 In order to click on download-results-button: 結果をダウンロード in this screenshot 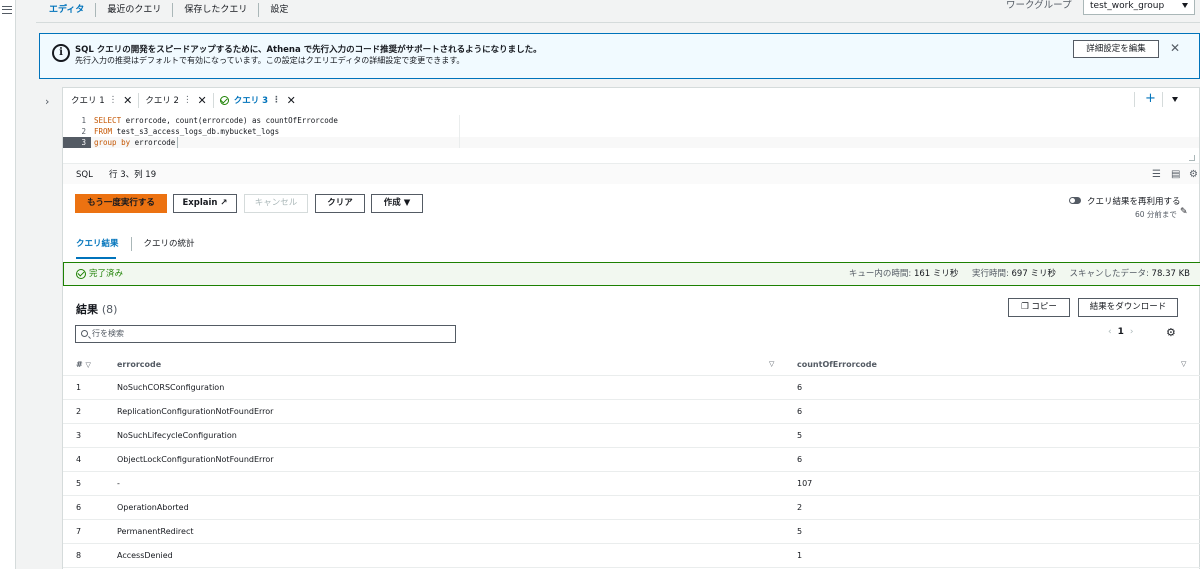, I will do `click(1128, 307)`.